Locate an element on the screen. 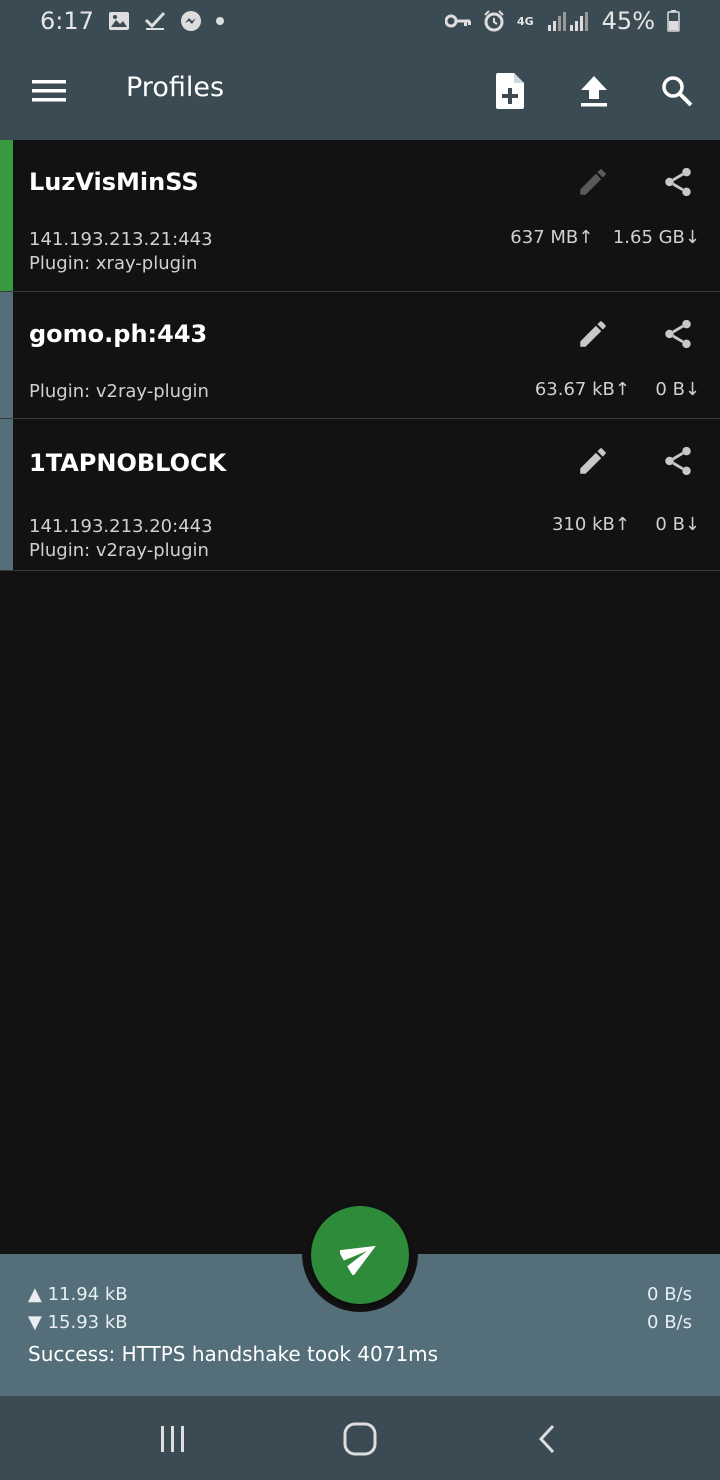  home-icon is located at coordinates (360, 1439).